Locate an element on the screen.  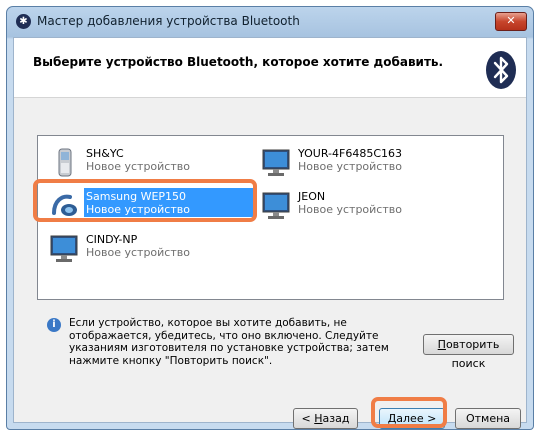
list-item: SH&YC Новое устройство is located at coordinates (149, 163).